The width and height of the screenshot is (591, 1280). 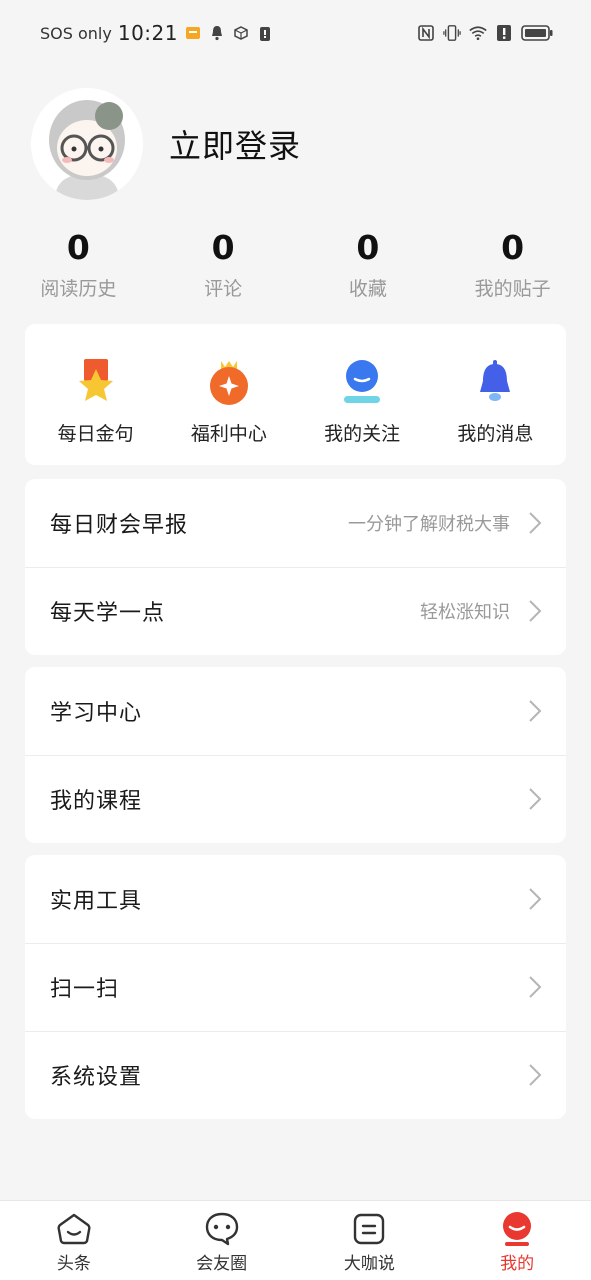 What do you see at coordinates (193, 33) in the screenshot?
I see `notification-icon` at bounding box center [193, 33].